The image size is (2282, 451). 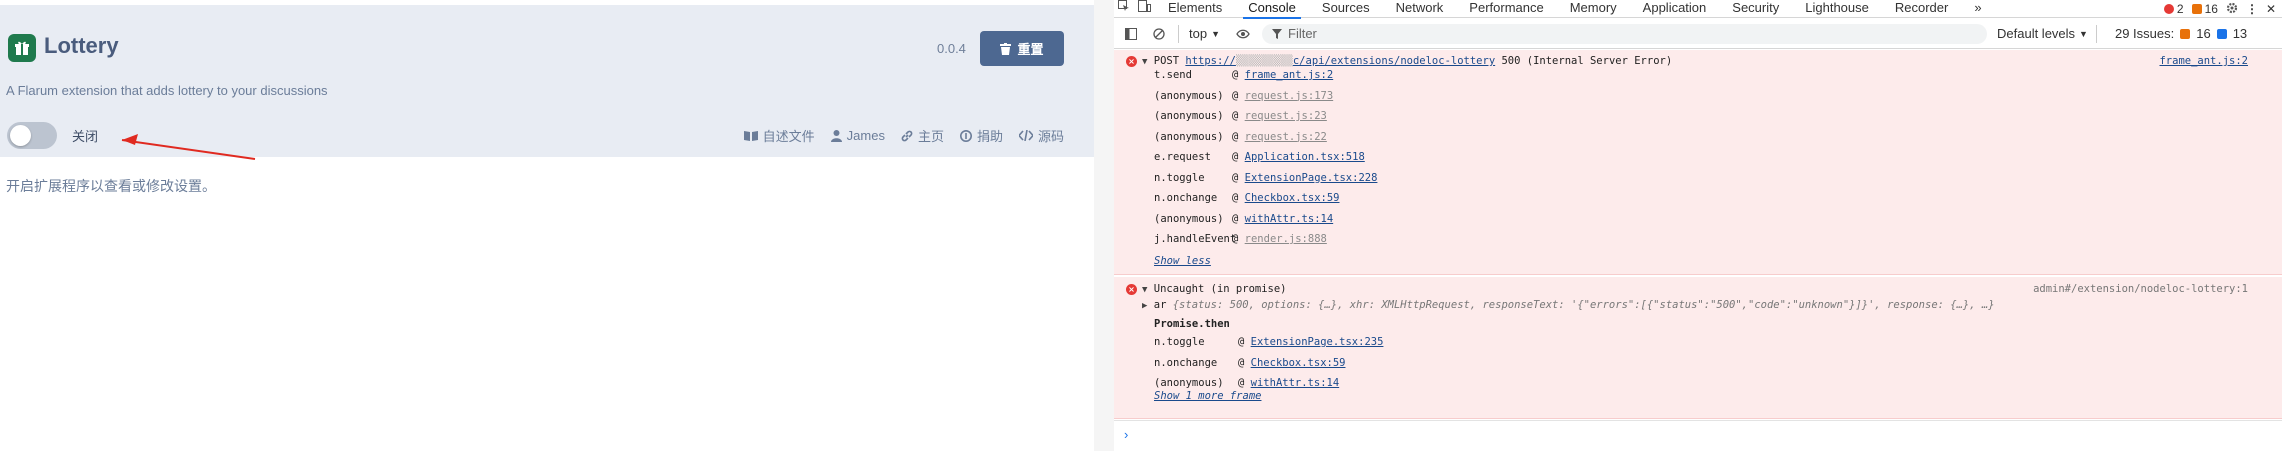 What do you see at coordinates (2252, 9) in the screenshot?
I see `more-options-icon: ⋮` at bounding box center [2252, 9].